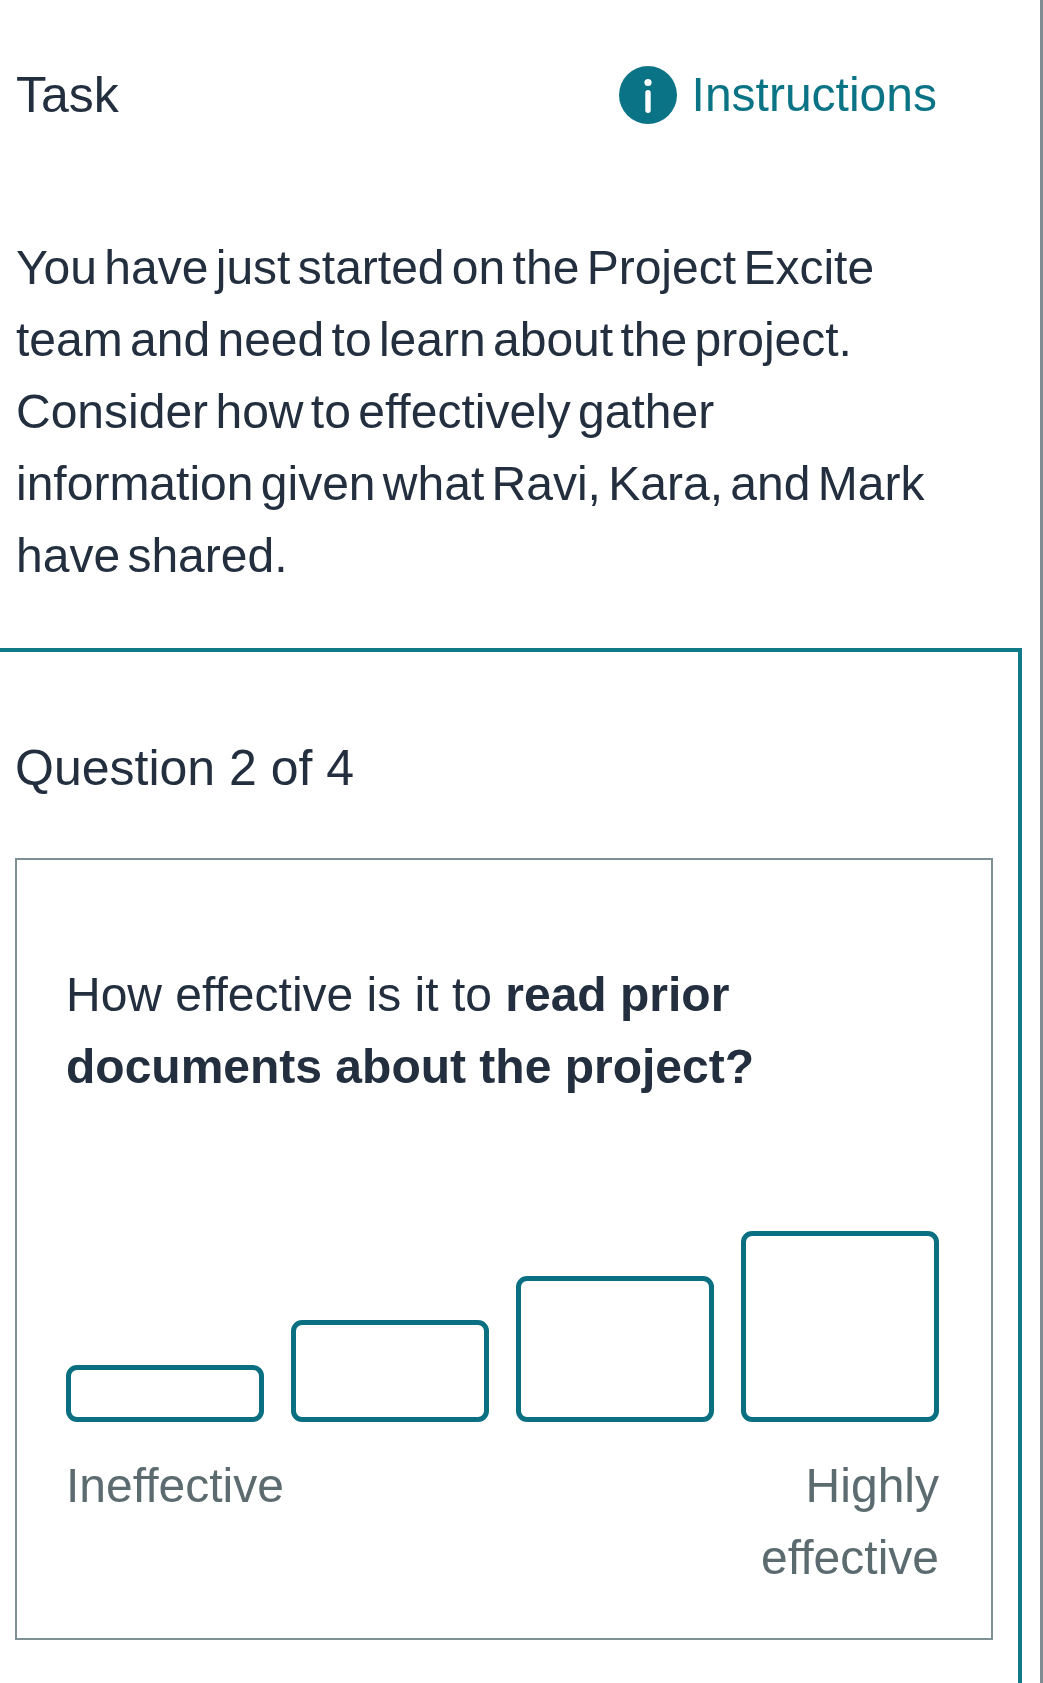 The height and width of the screenshot is (1683, 1043). What do you see at coordinates (849, 1522) in the screenshot?
I see `scale-max-label: Highly effective` at bounding box center [849, 1522].